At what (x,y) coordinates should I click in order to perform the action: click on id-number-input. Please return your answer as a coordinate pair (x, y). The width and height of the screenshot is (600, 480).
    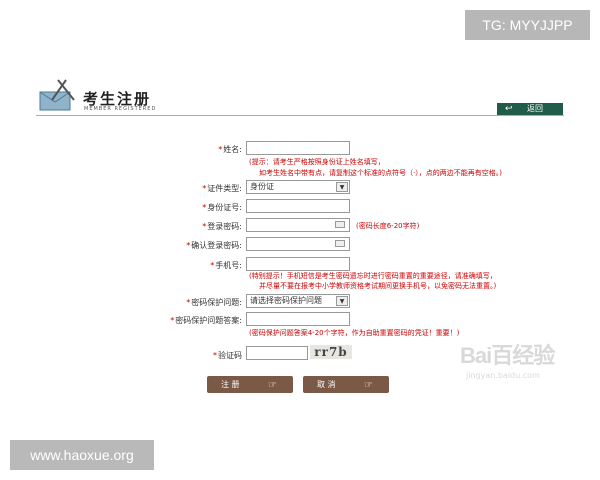
    Looking at the image, I should click on (298, 206).